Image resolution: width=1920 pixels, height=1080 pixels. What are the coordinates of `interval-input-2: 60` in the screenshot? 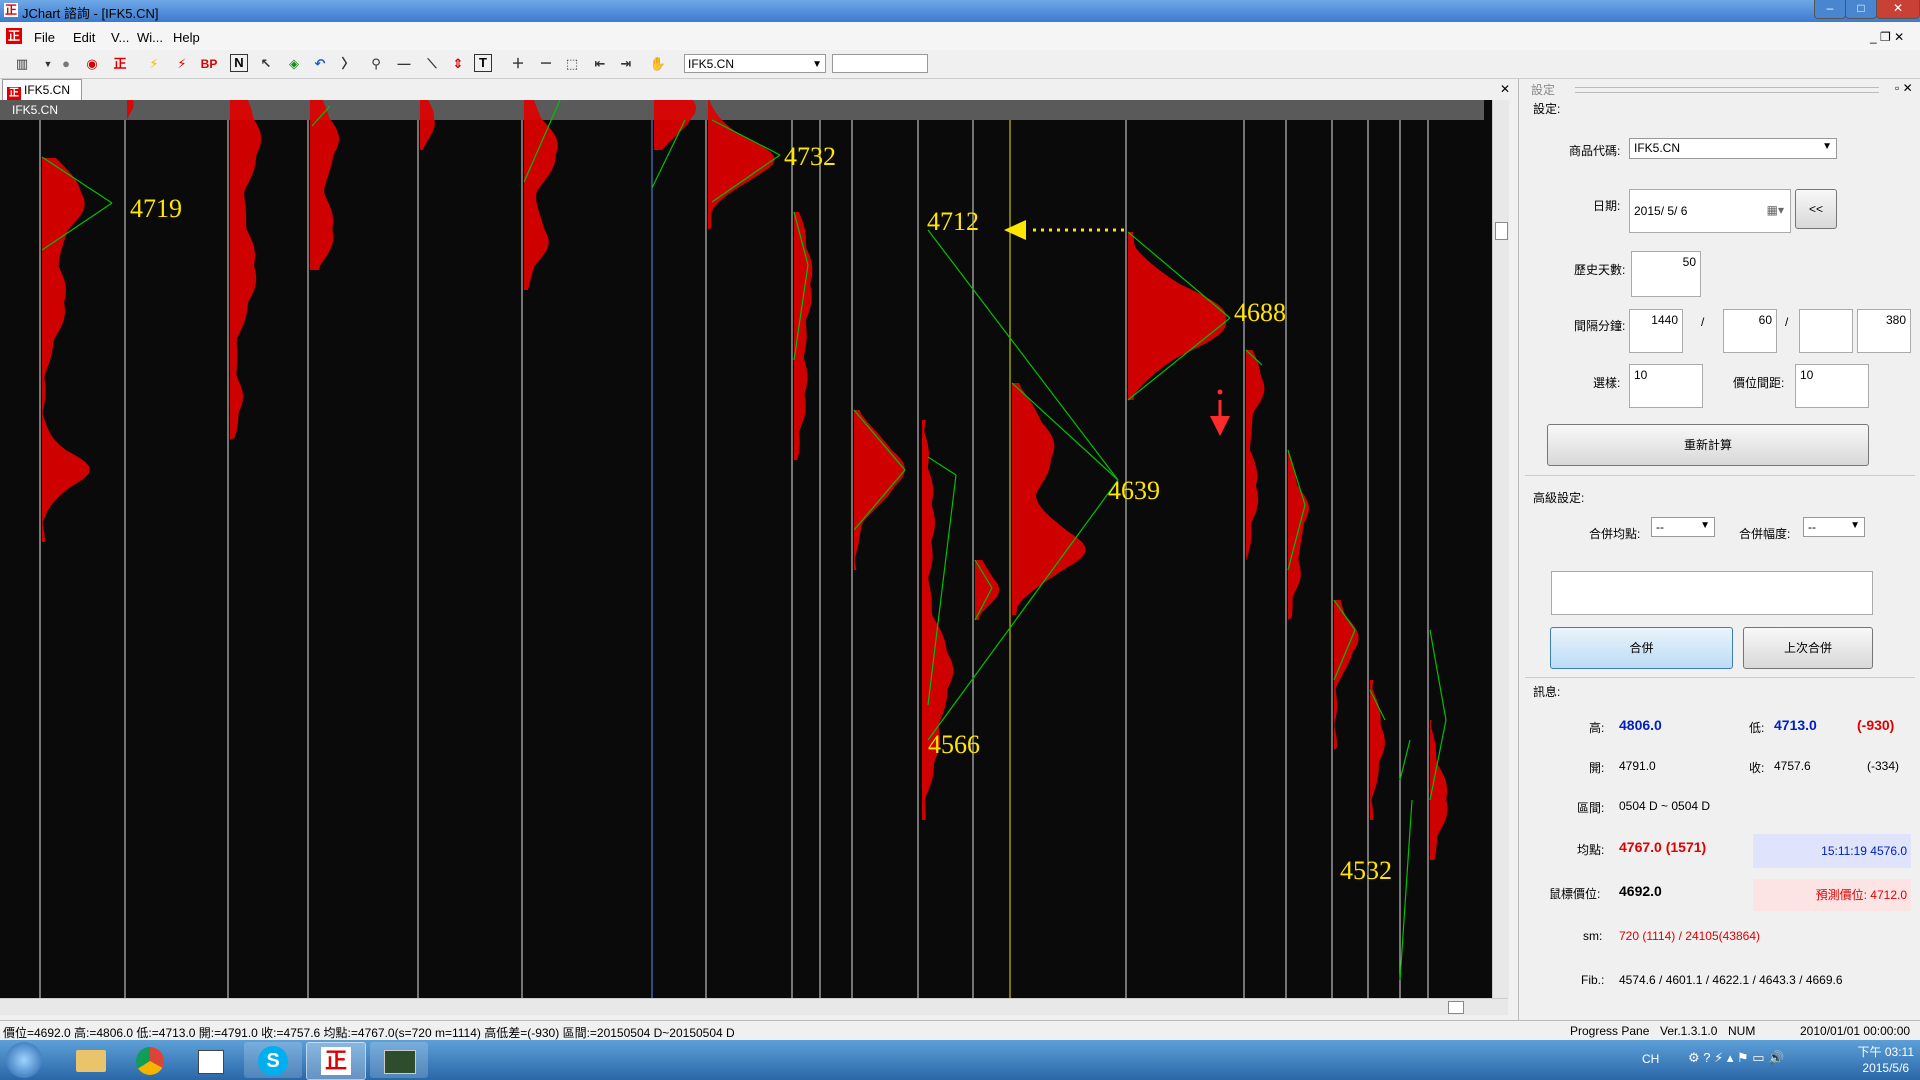 It's located at (1750, 331).